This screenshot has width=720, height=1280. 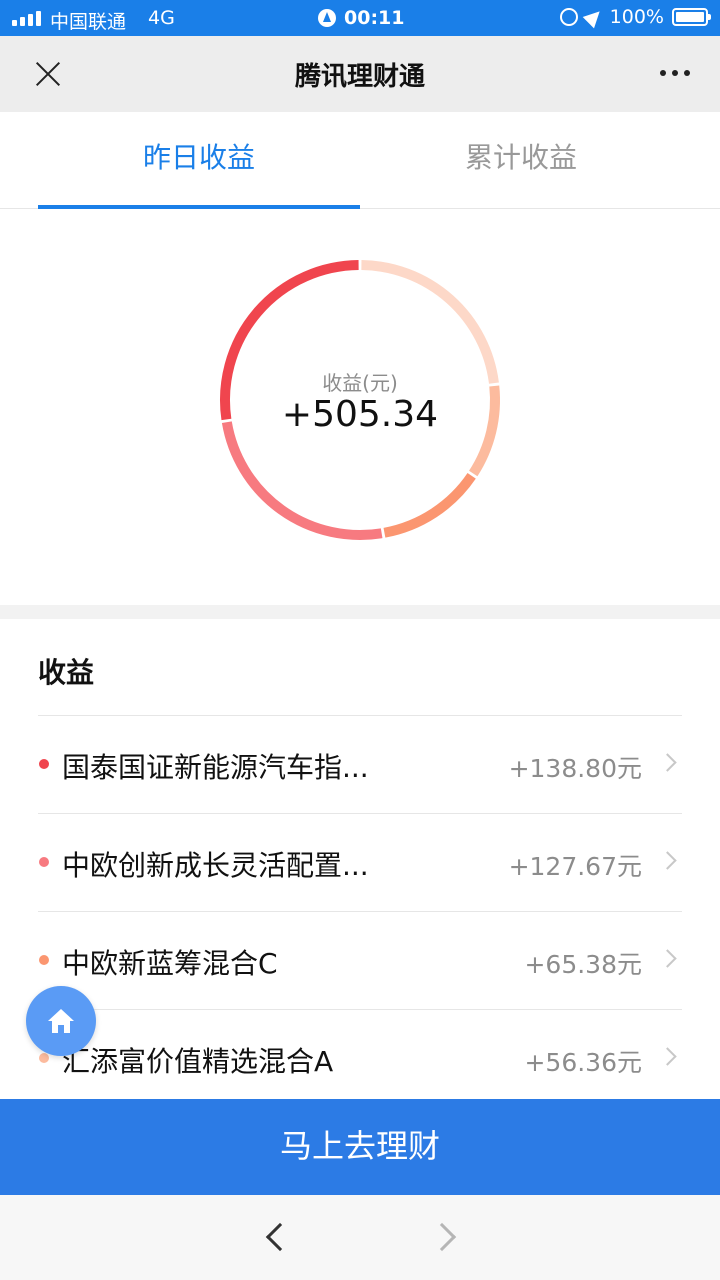 I want to click on fund-name: 汇添富价值精选混合A, so click(x=198, y=1061).